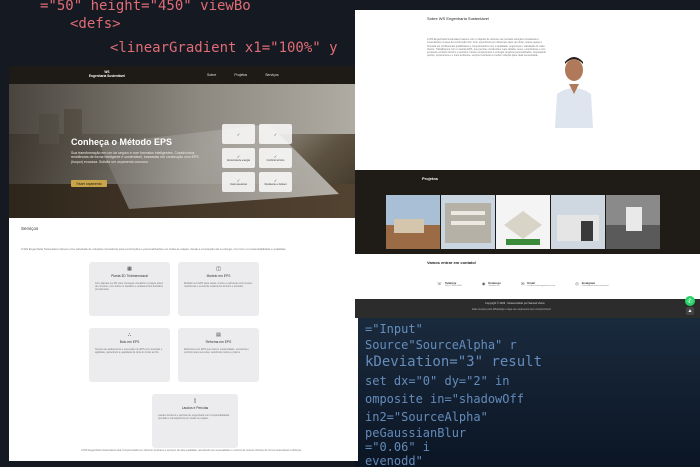 The height and width of the screenshot is (467, 700). Describe the element at coordinates (394, 460) in the screenshot. I see `code-line-b9: evenodd"` at that location.